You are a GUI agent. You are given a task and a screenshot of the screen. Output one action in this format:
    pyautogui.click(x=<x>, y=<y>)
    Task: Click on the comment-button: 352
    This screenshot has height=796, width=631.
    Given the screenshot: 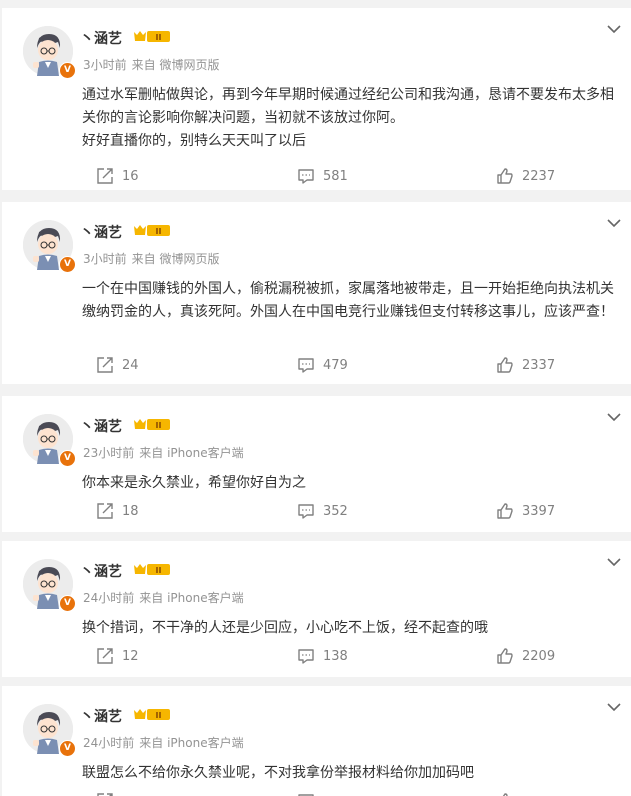 What is the action you would take?
    pyautogui.click(x=322, y=511)
    